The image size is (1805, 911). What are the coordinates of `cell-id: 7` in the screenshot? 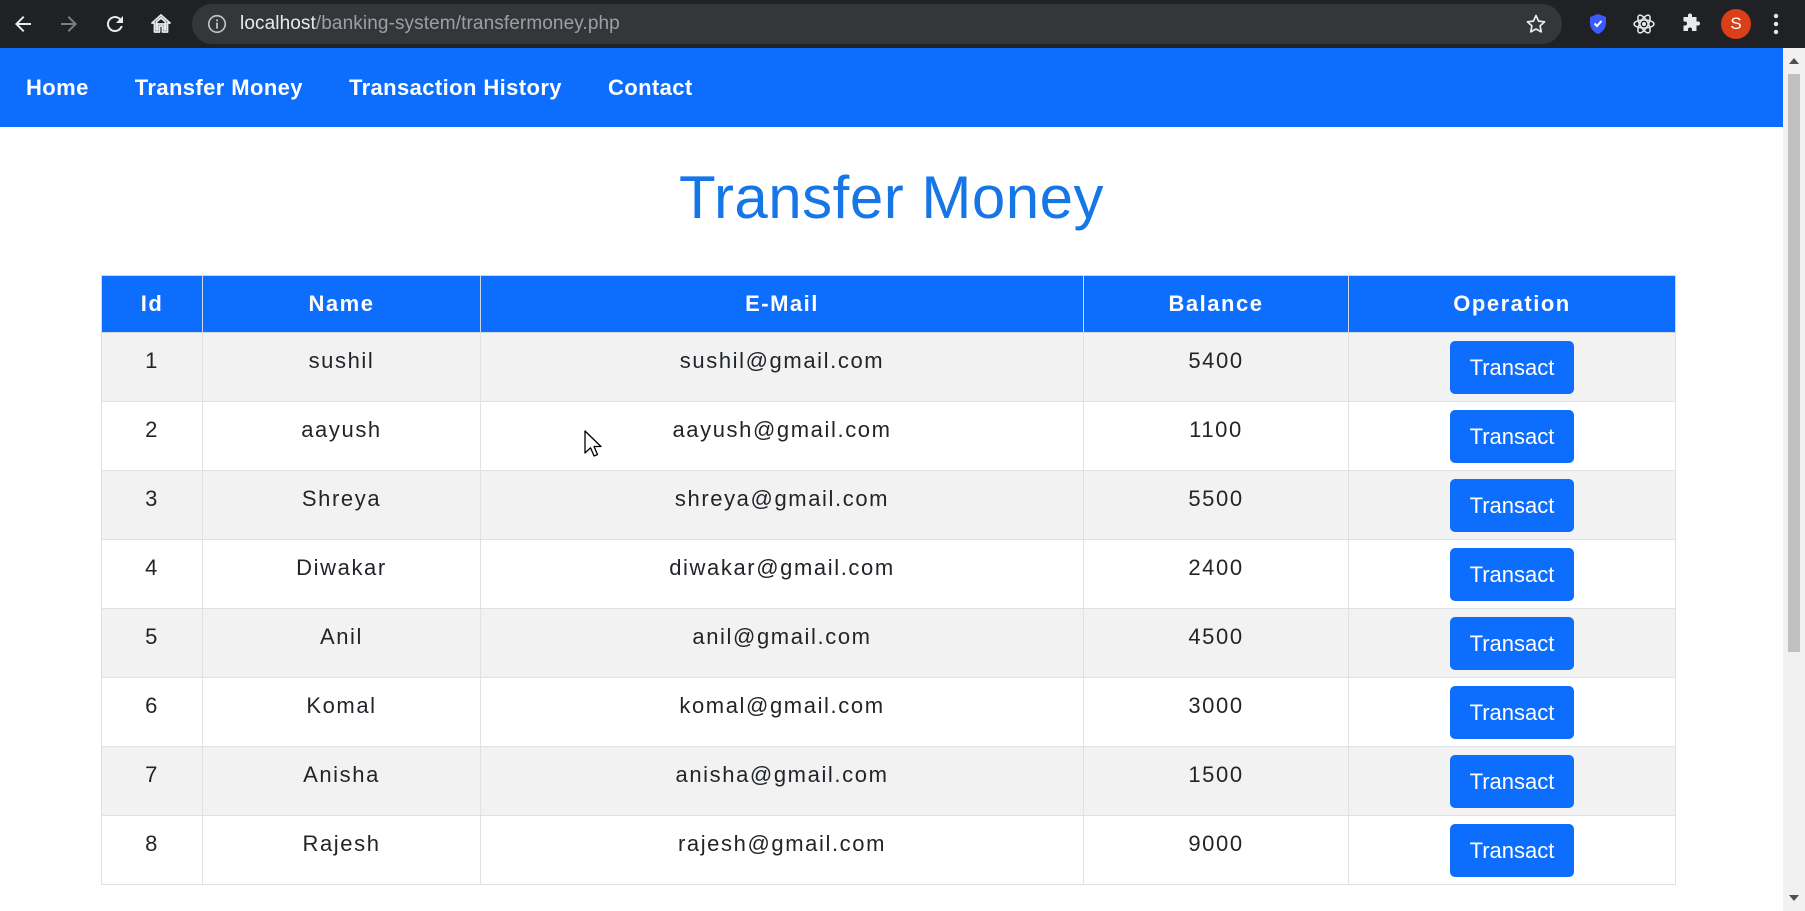 It's located at (152, 781).